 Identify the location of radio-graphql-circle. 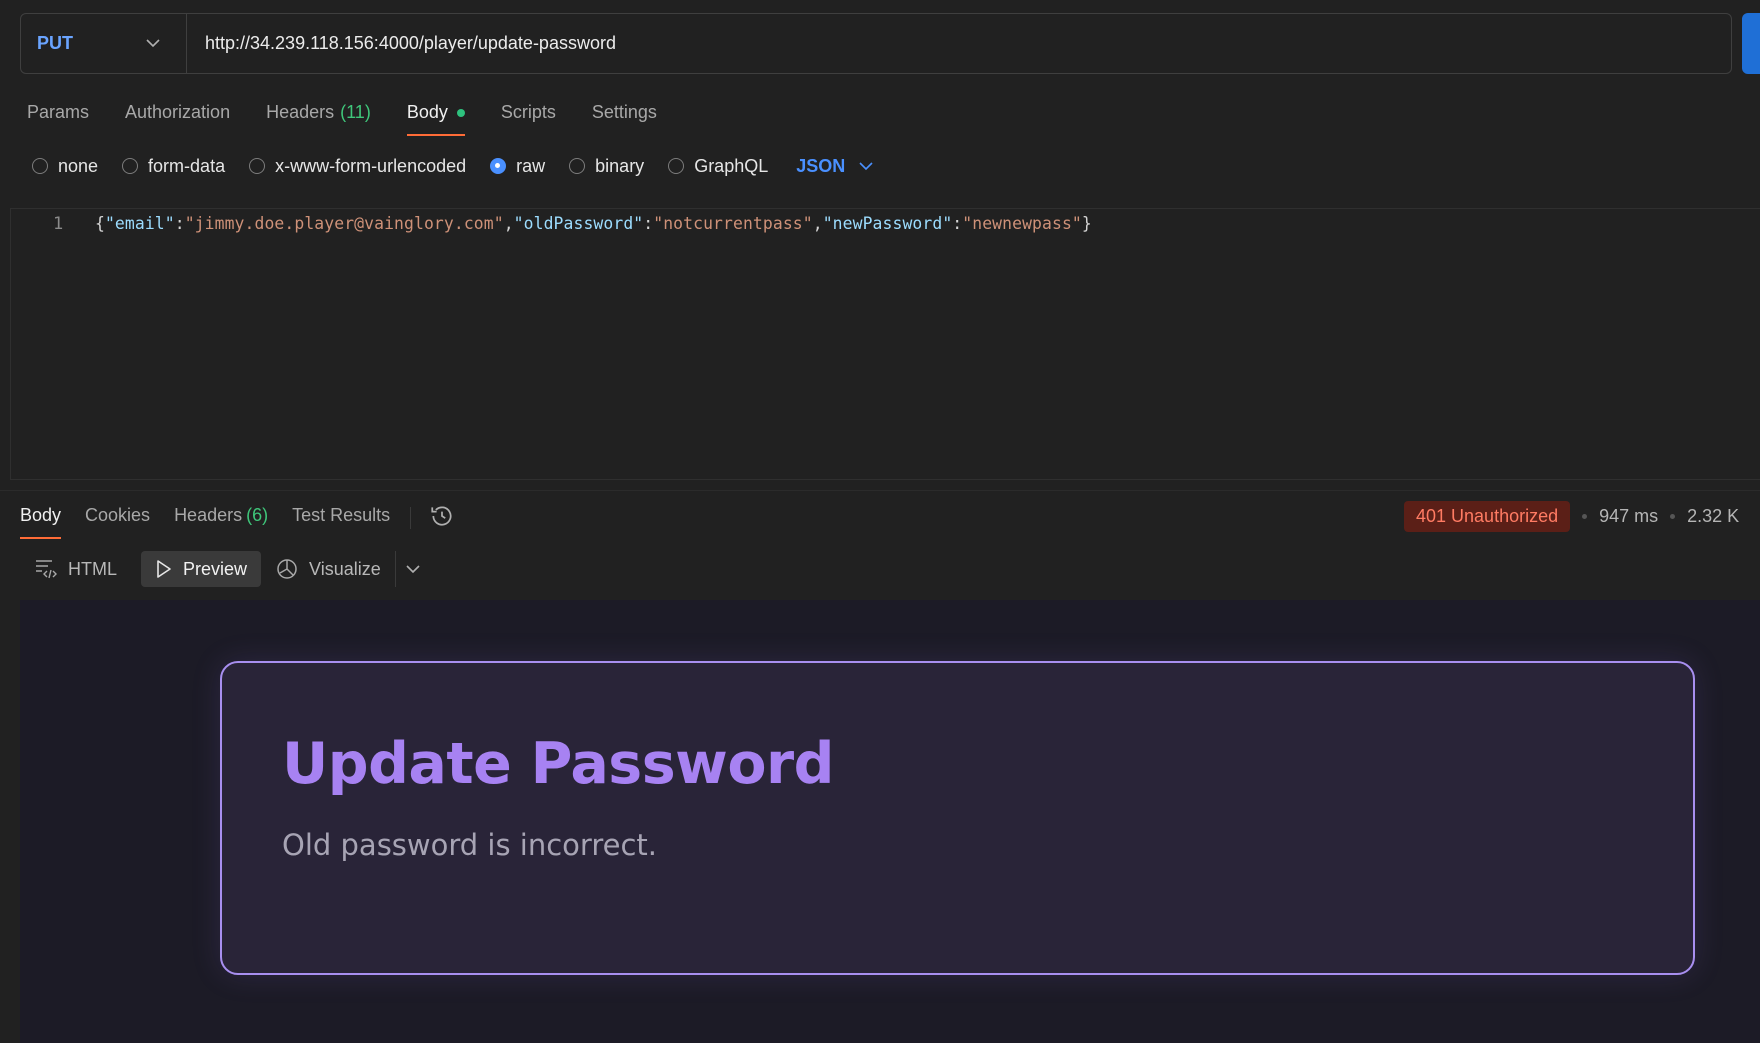
(676, 166).